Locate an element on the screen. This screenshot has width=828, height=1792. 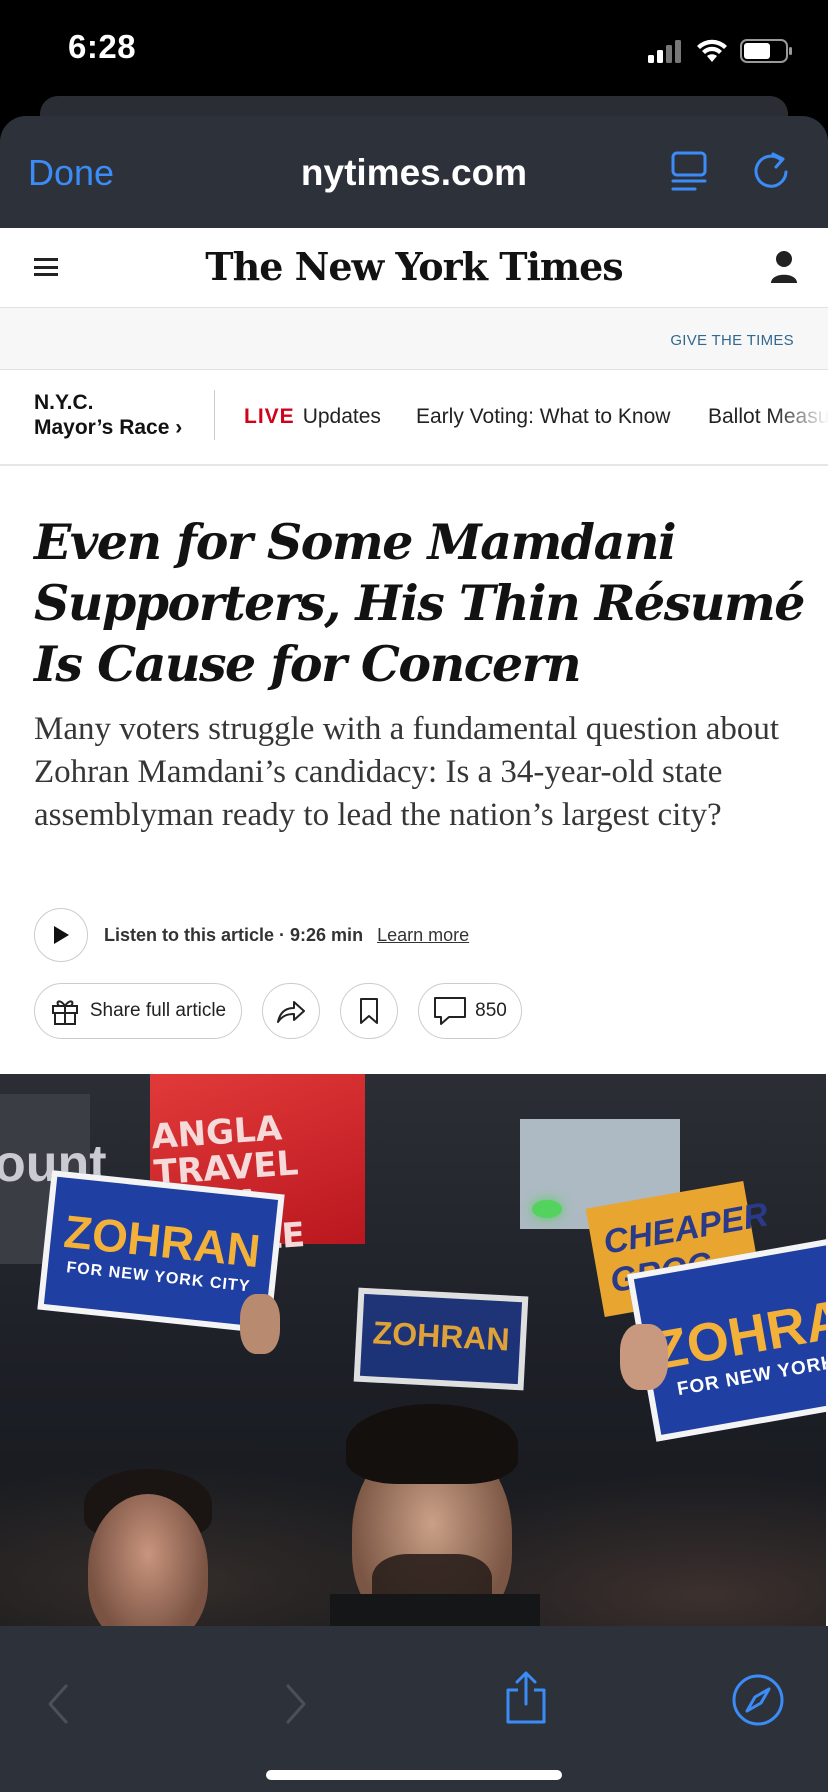
play-button is located at coordinates (61, 935).